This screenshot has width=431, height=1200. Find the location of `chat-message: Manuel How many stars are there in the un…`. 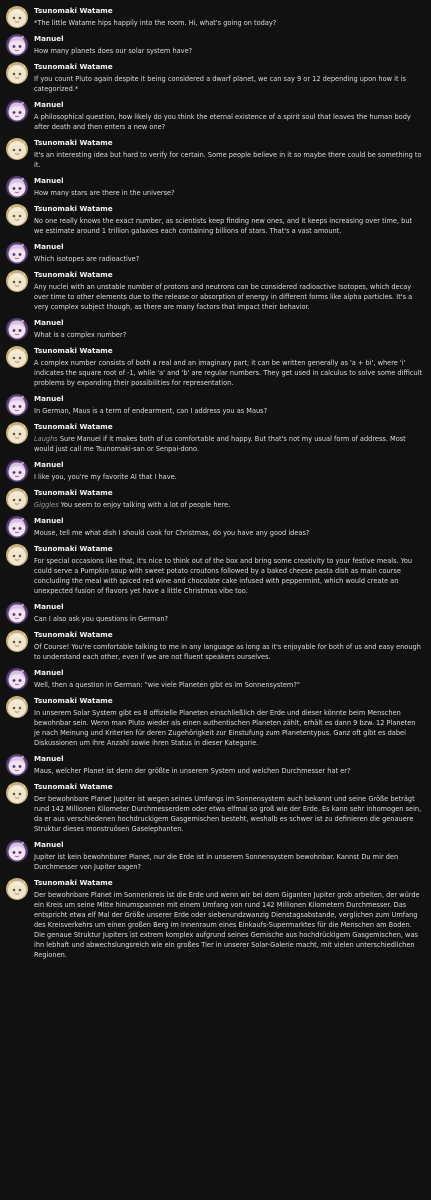

chat-message: Manuel How many stars are there in the un… is located at coordinates (215, 184).